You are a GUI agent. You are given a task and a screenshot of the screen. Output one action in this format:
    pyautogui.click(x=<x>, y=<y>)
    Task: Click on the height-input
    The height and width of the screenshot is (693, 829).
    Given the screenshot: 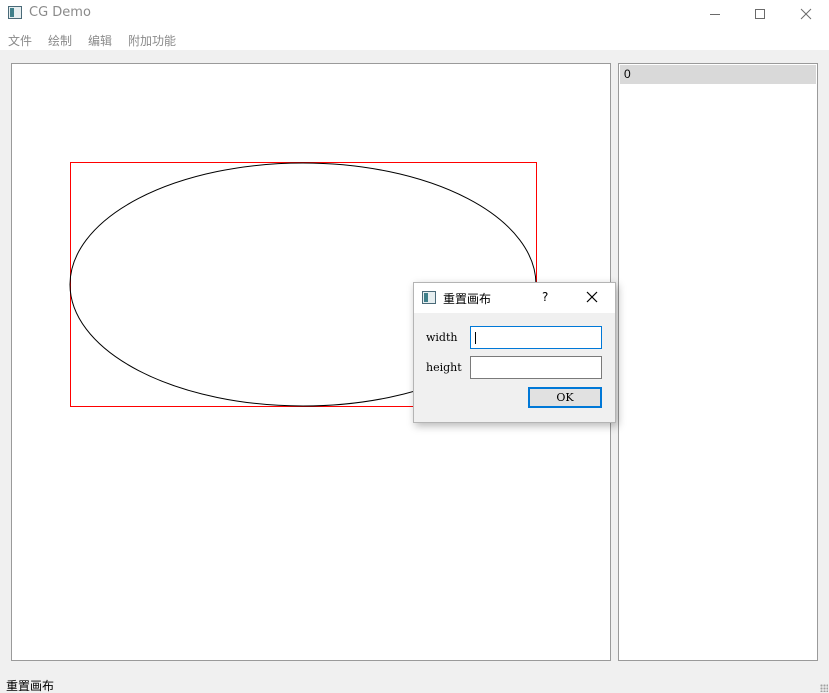 What is the action you would take?
    pyautogui.click(x=536, y=367)
    